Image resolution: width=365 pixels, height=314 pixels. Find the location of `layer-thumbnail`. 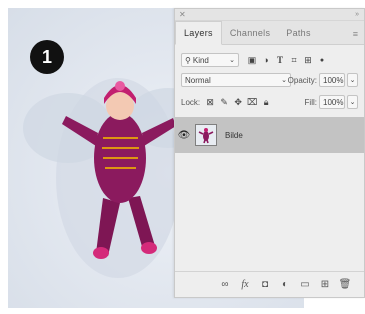

layer-thumbnail is located at coordinates (206, 135).